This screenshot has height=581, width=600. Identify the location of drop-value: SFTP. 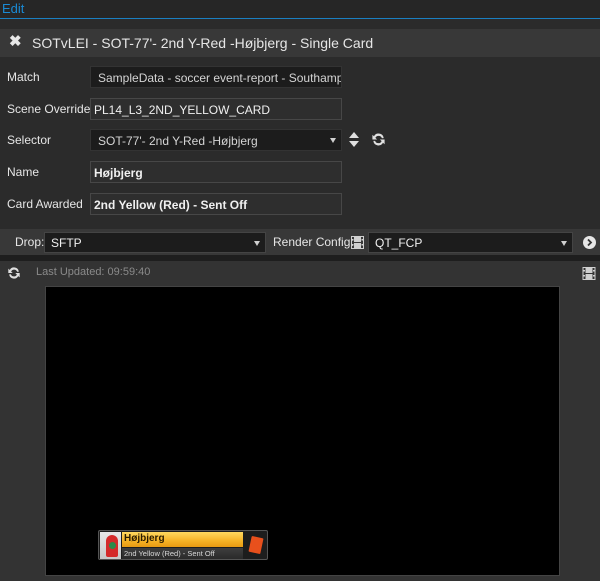
(66, 243).